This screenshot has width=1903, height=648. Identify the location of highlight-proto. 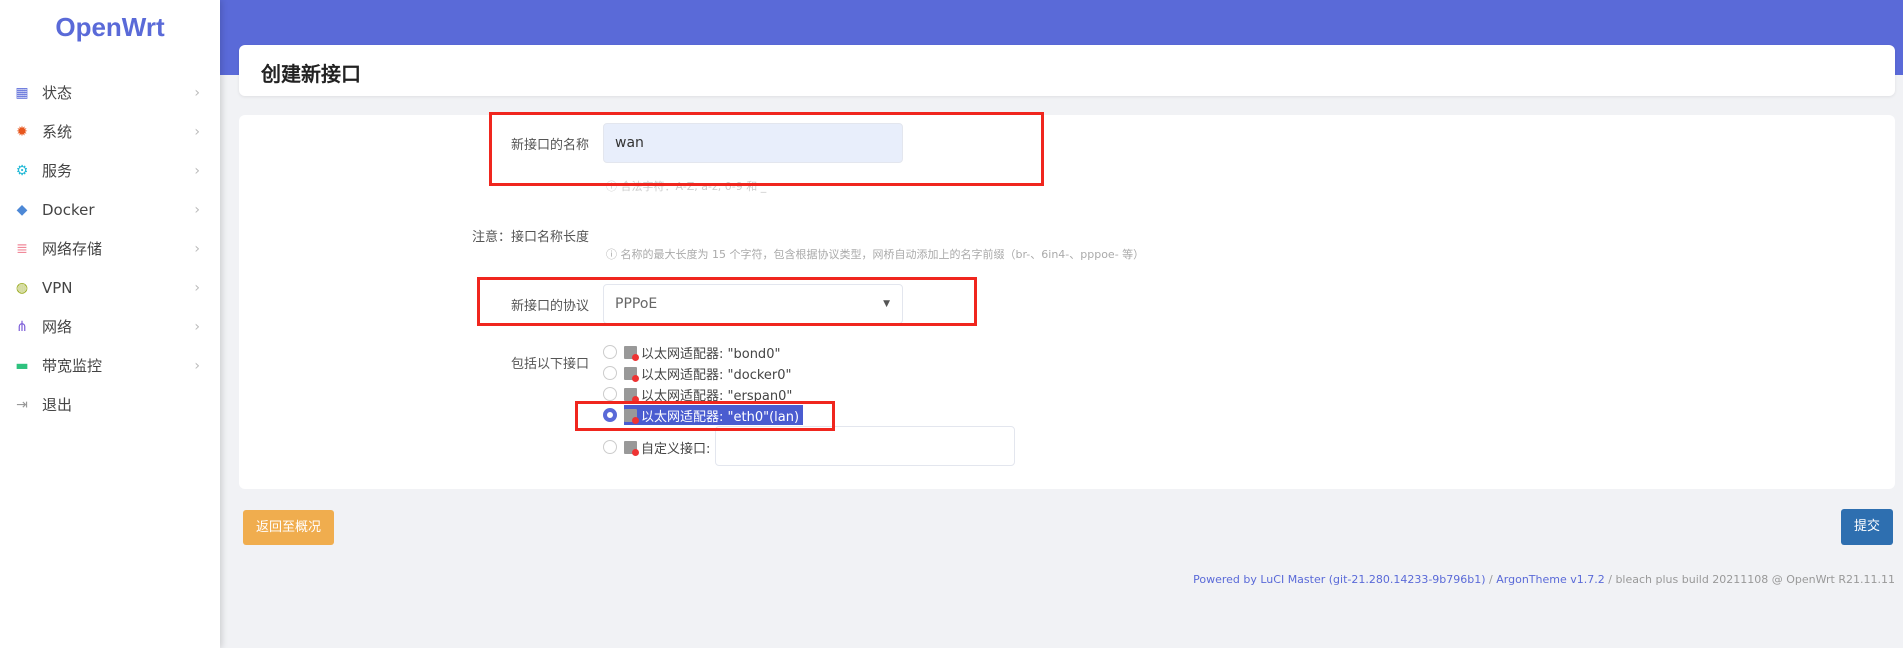
(727, 301).